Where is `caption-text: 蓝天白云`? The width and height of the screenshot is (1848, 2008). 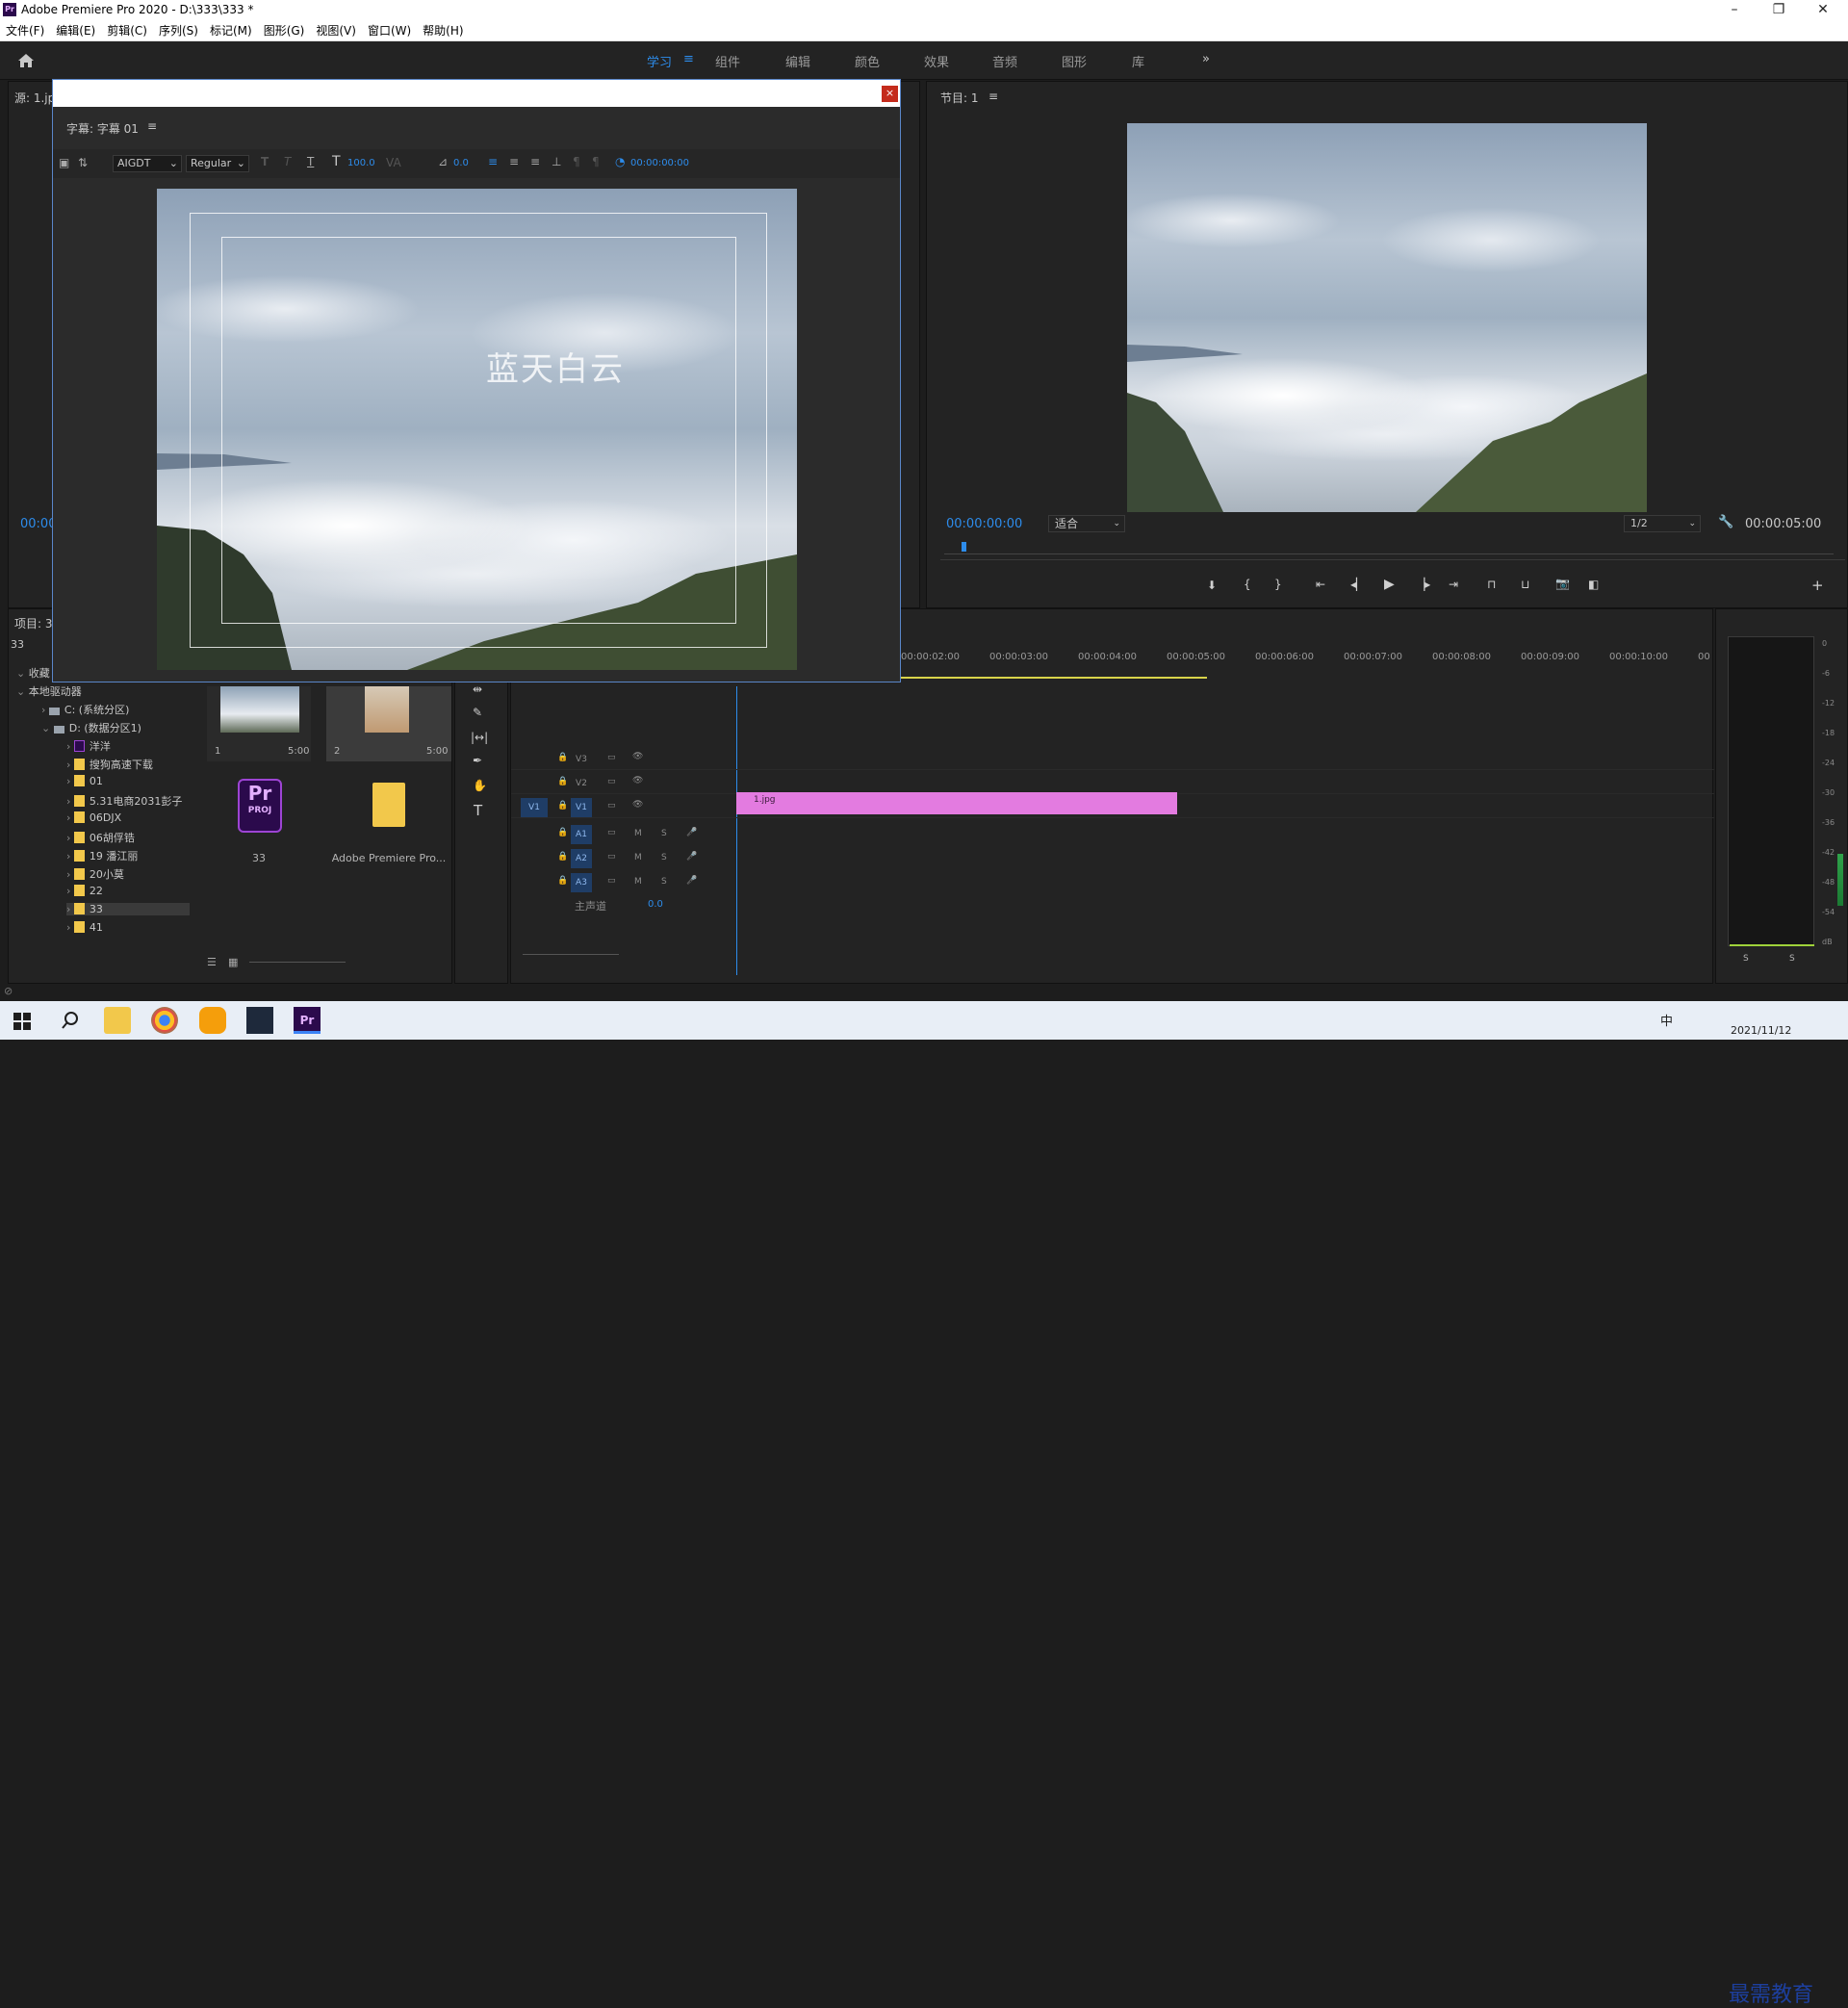
caption-text: 蓝天白云 is located at coordinates (582, 366).